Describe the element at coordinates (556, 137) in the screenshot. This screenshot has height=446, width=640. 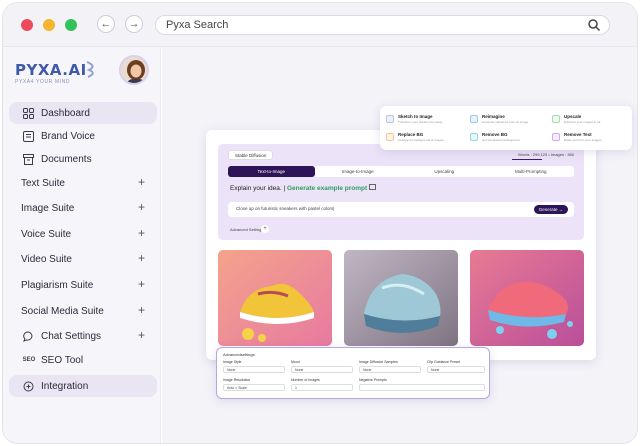
I see `remove-text-icon` at that location.